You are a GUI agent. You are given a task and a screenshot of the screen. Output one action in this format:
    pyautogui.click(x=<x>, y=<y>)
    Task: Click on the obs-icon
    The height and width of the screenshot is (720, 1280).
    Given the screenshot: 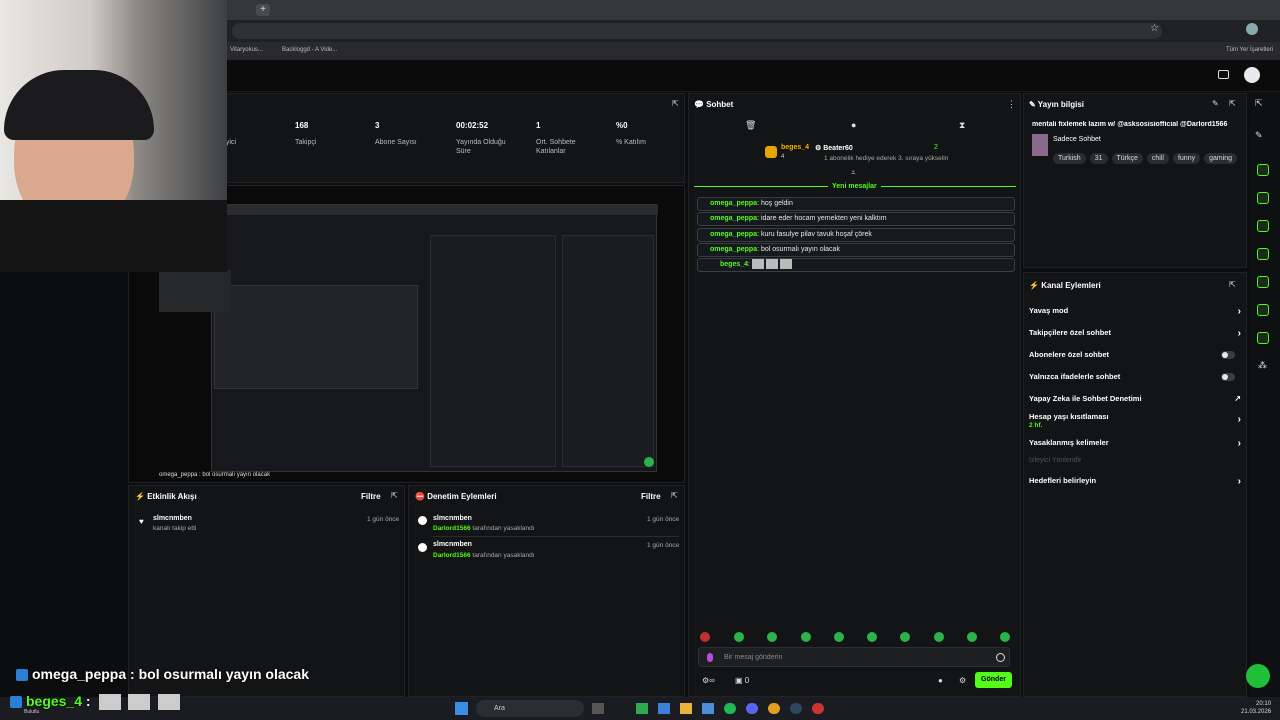 What is the action you would take?
    pyautogui.click(x=818, y=708)
    